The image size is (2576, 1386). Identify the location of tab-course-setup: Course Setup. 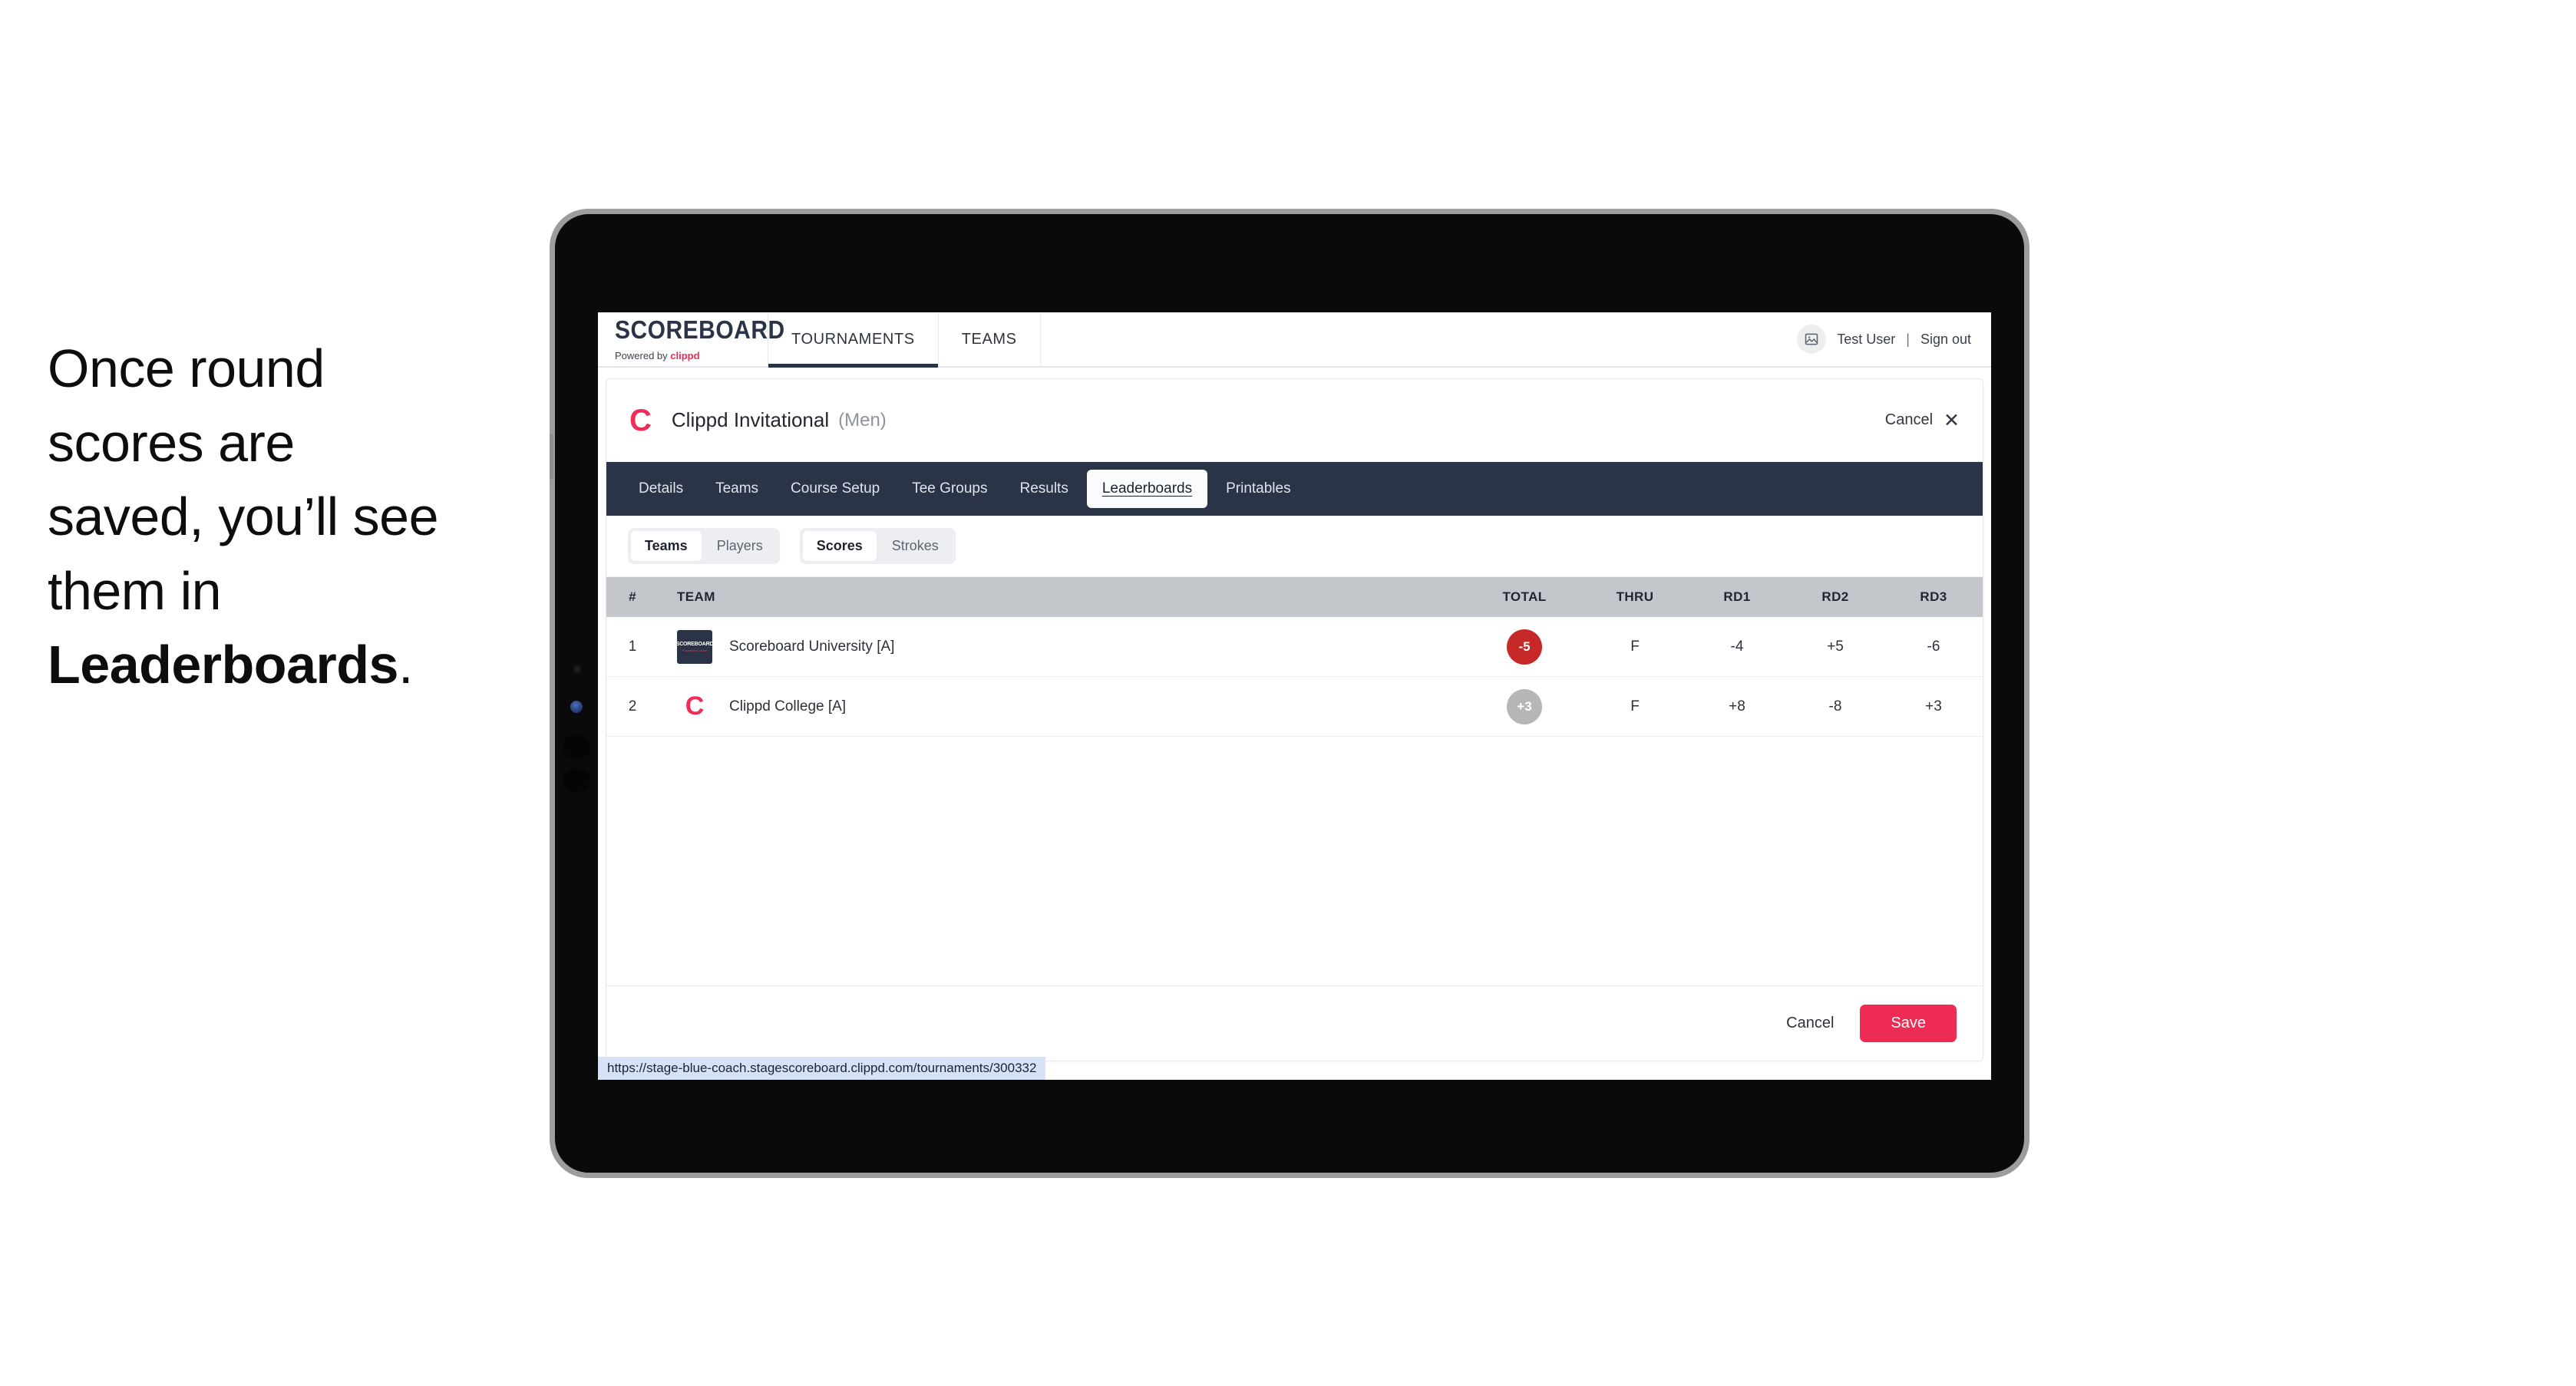
(835, 489).